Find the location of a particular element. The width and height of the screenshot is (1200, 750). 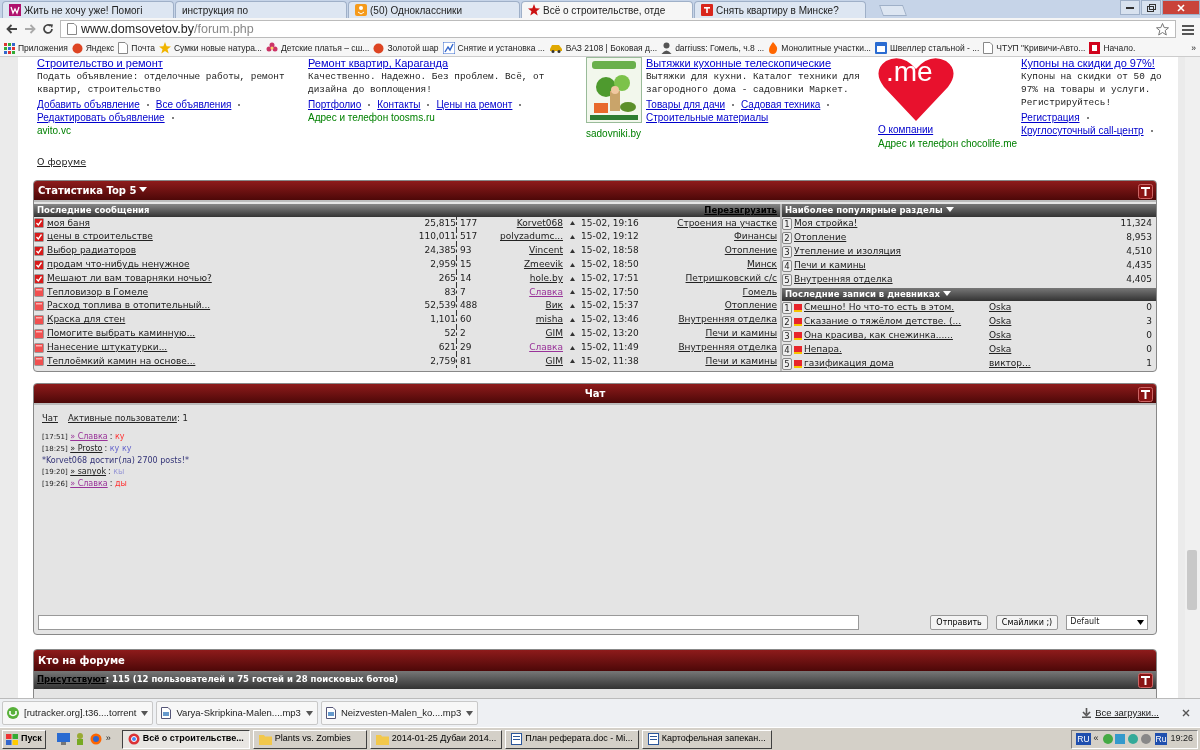

minimize-button is located at coordinates (1130, 7).